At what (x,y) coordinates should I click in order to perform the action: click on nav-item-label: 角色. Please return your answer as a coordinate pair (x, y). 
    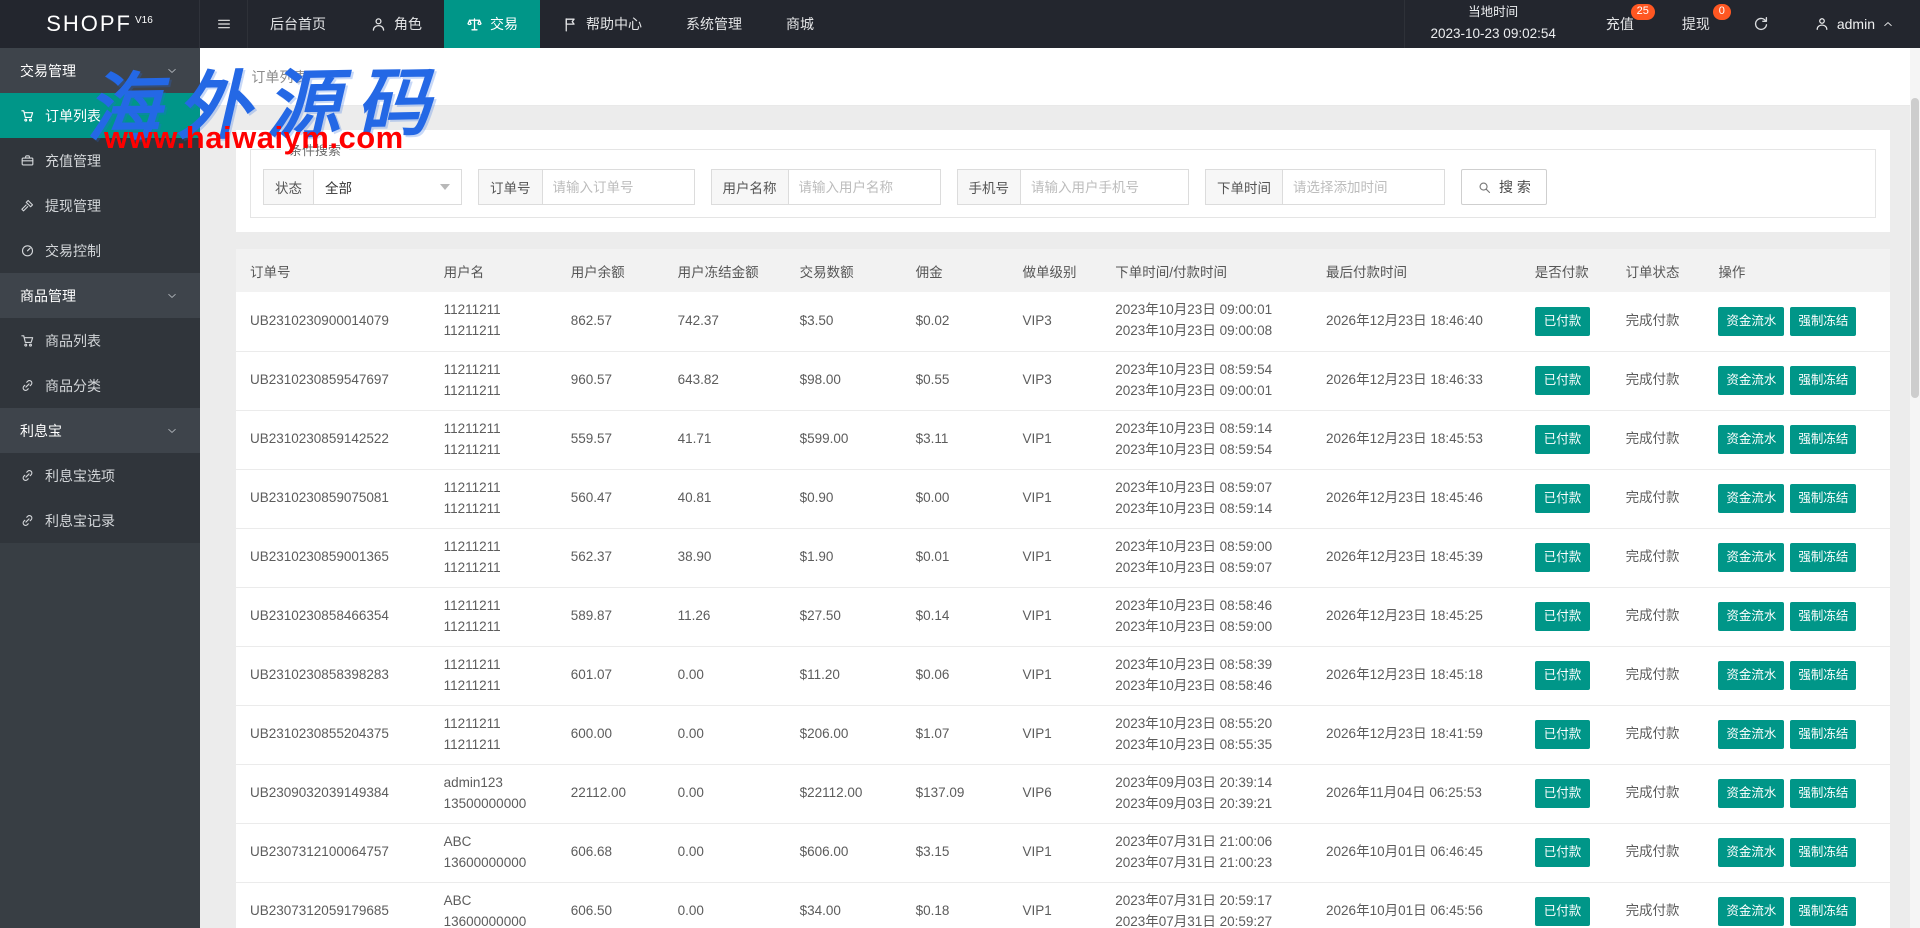
    Looking at the image, I should click on (408, 24).